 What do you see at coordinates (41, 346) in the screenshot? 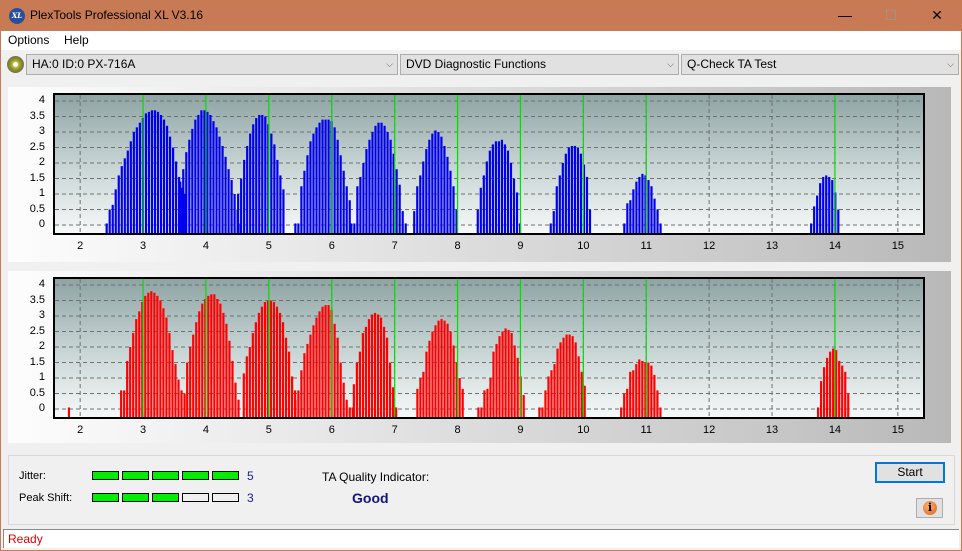
I see `y-tick-label: 2` at bounding box center [41, 346].